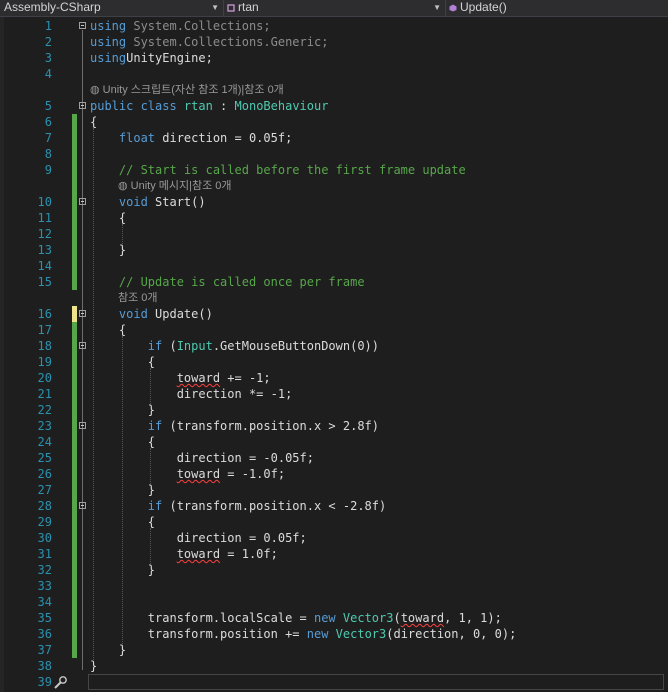  Describe the element at coordinates (238, 506) in the screenshot. I see `code-text: if (transform.position.x < -2.8f)` at that location.